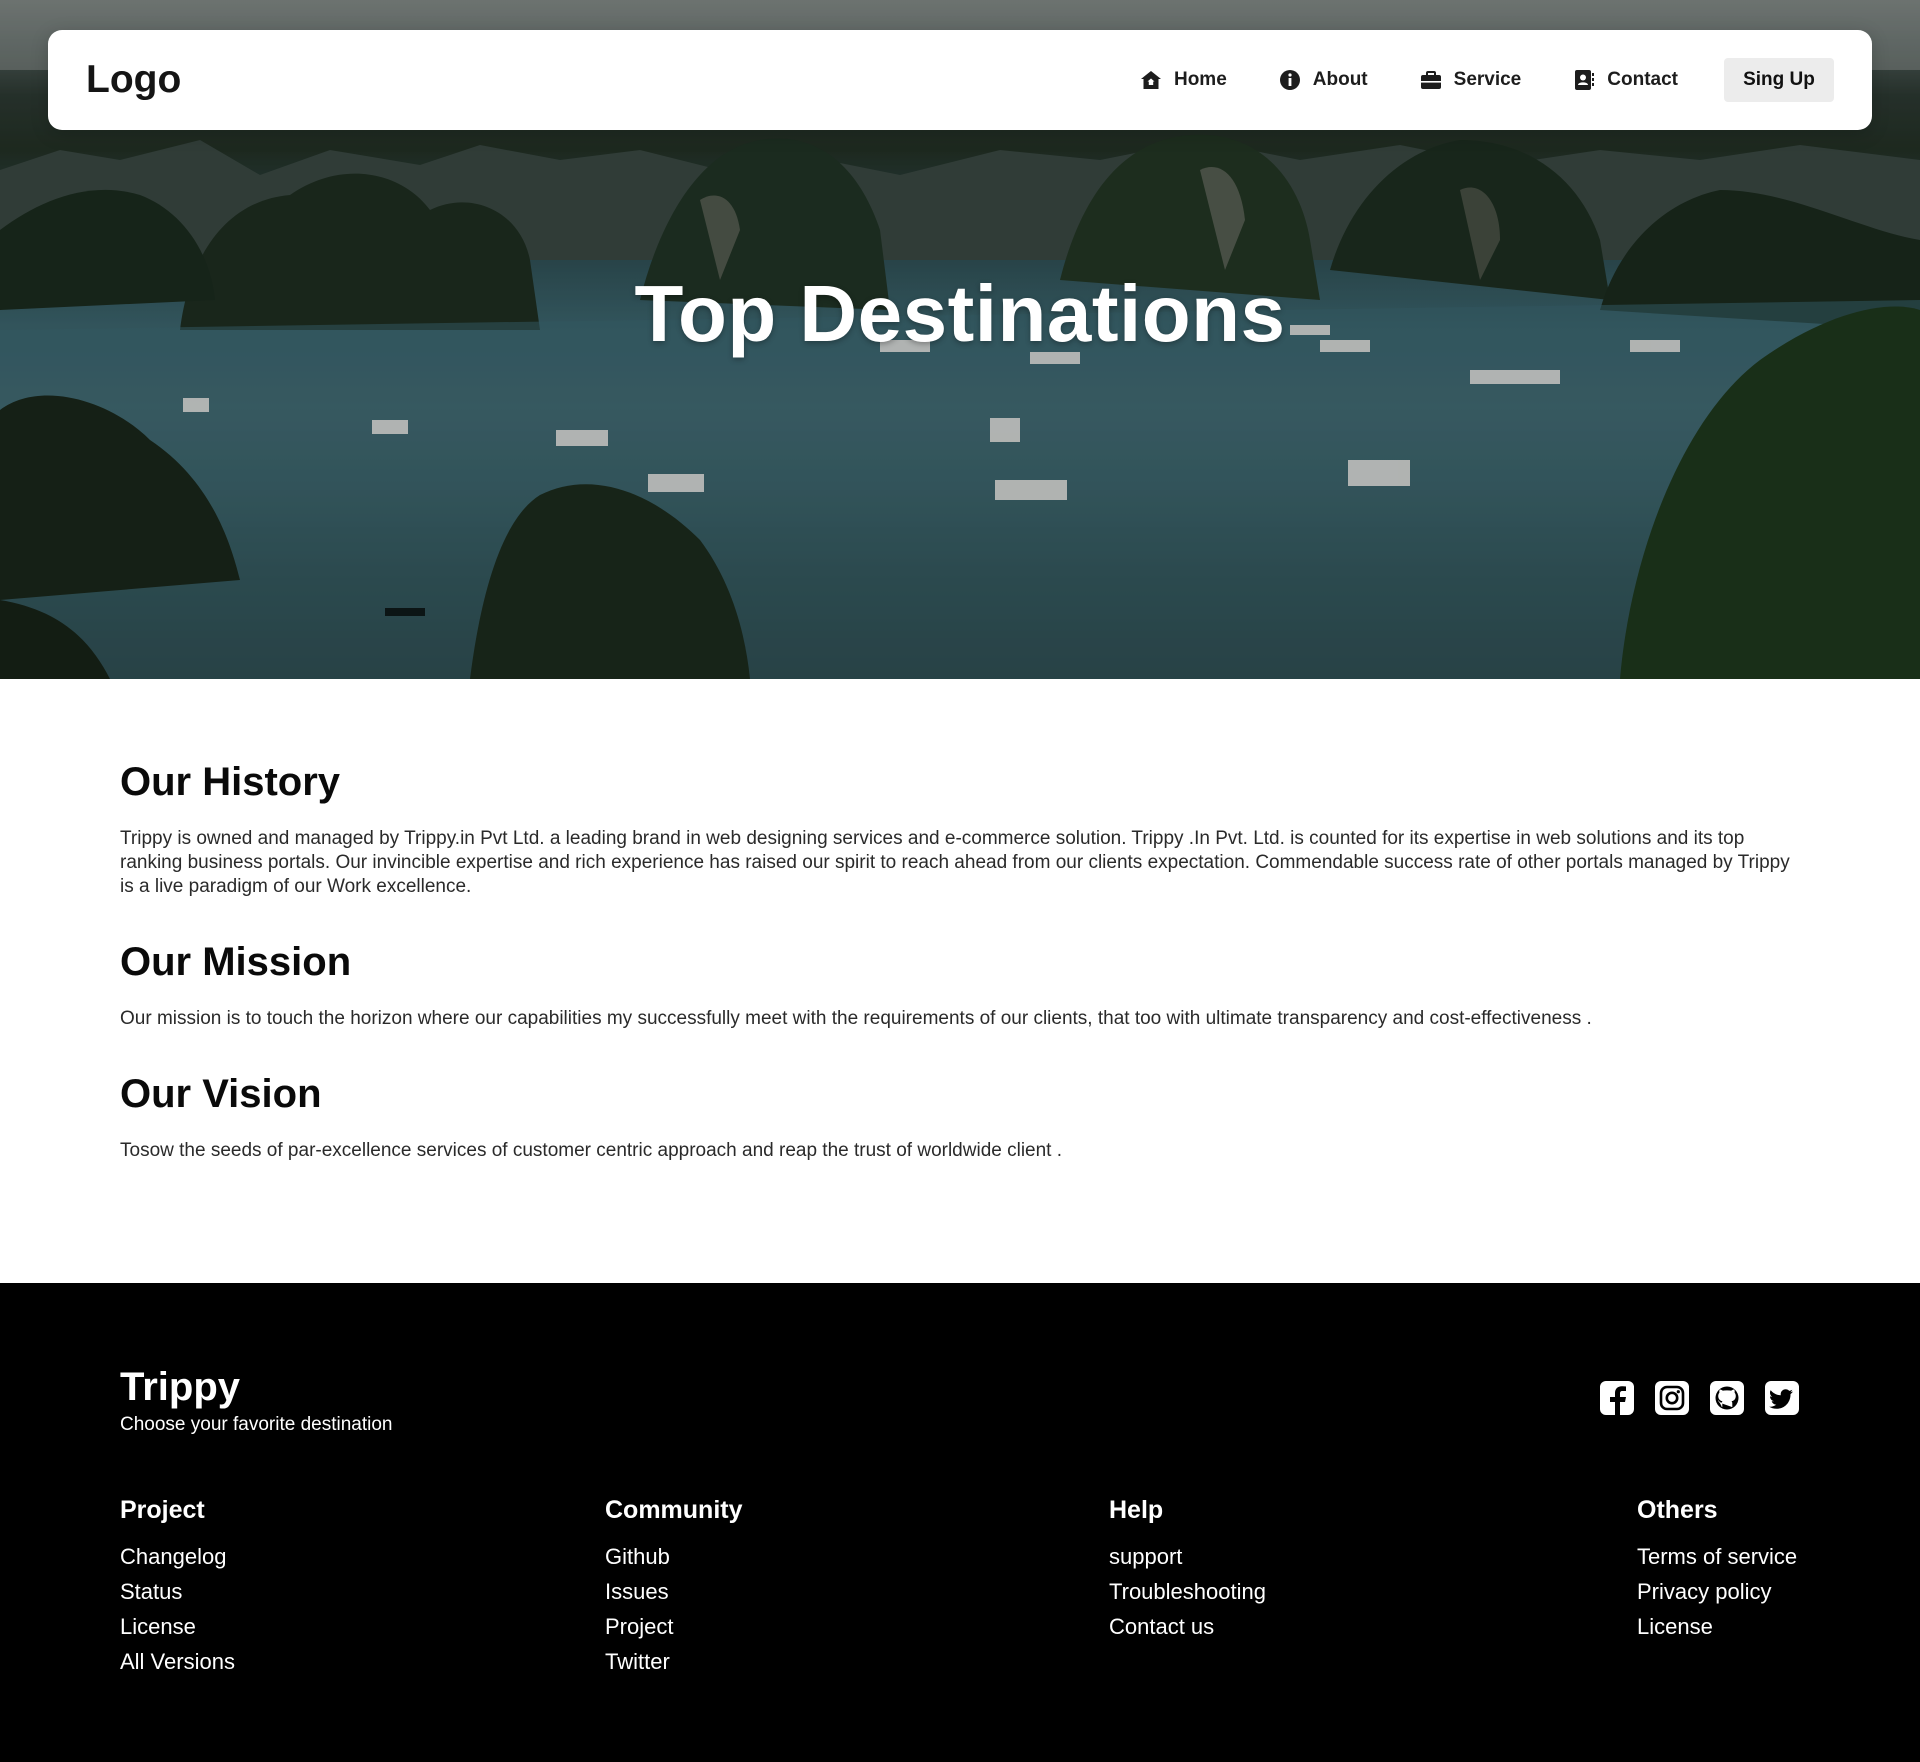 This screenshot has height=1762, width=1920. I want to click on history-heading: Our History, so click(230, 782).